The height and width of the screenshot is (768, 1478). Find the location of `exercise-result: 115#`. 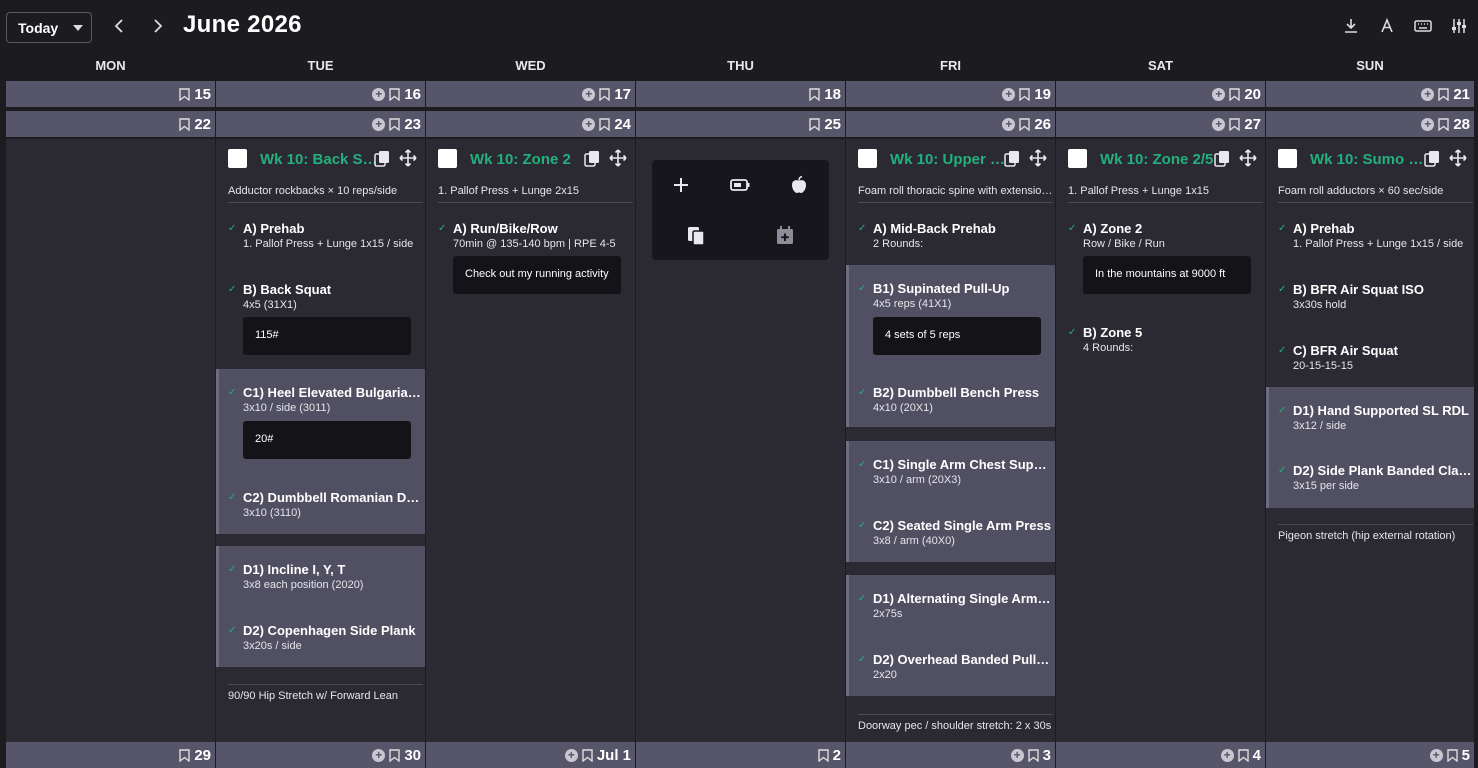

exercise-result: 115# is located at coordinates (327, 336).